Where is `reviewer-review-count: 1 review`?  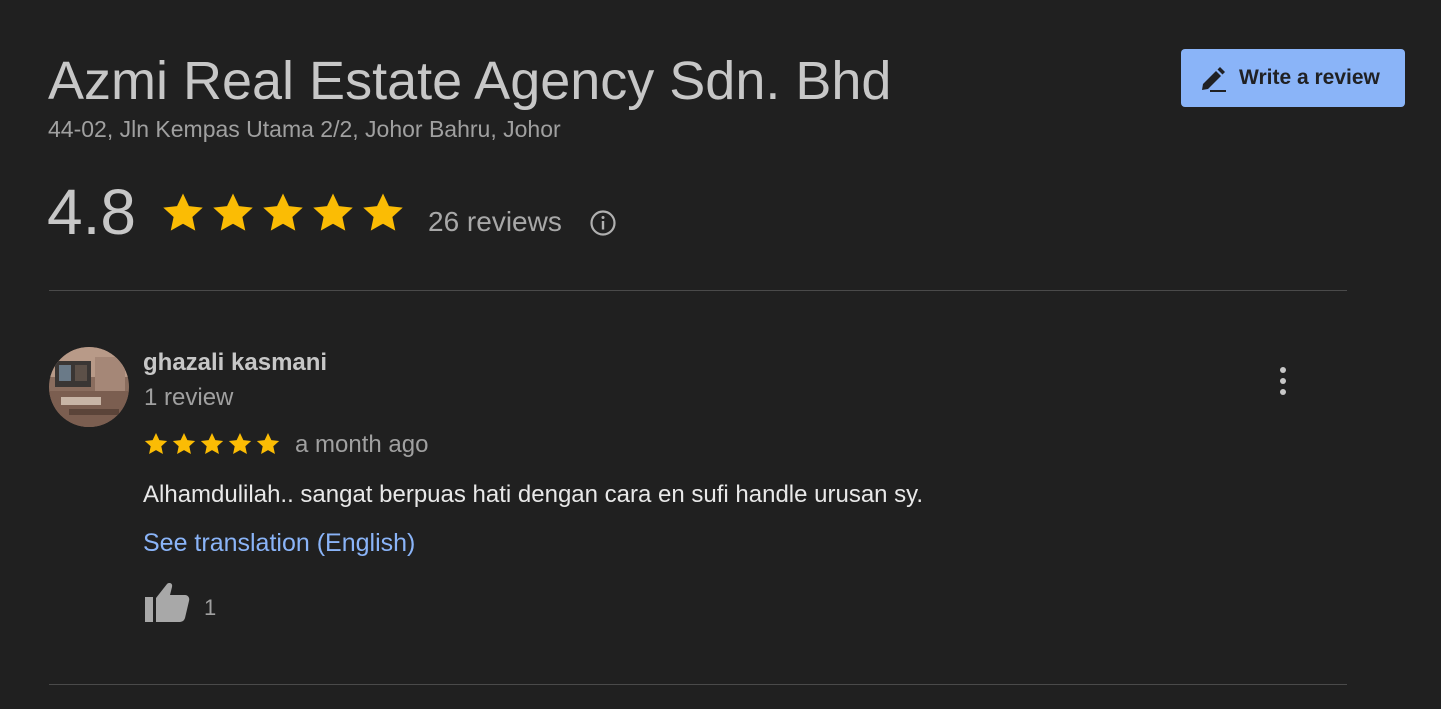 reviewer-review-count: 1 review is located at coordinates (189, 397).